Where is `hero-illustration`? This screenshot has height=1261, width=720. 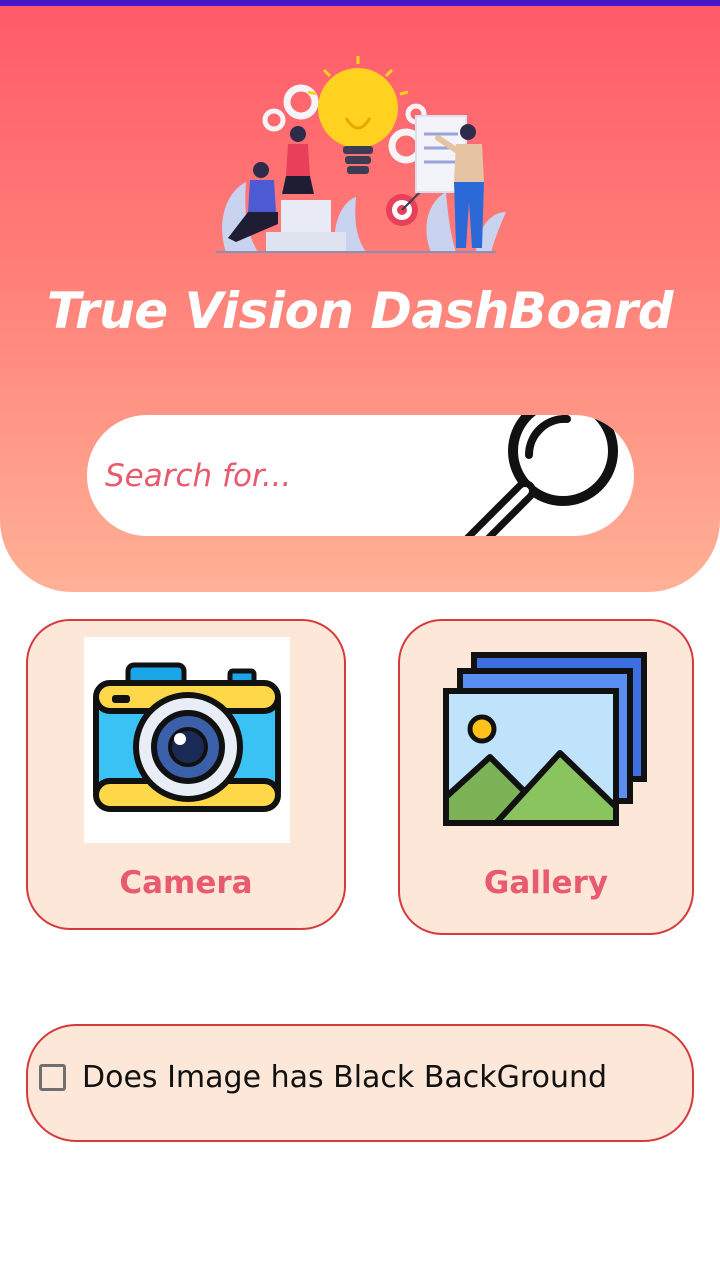 hero-illustration is located at coordinates (361, 154).